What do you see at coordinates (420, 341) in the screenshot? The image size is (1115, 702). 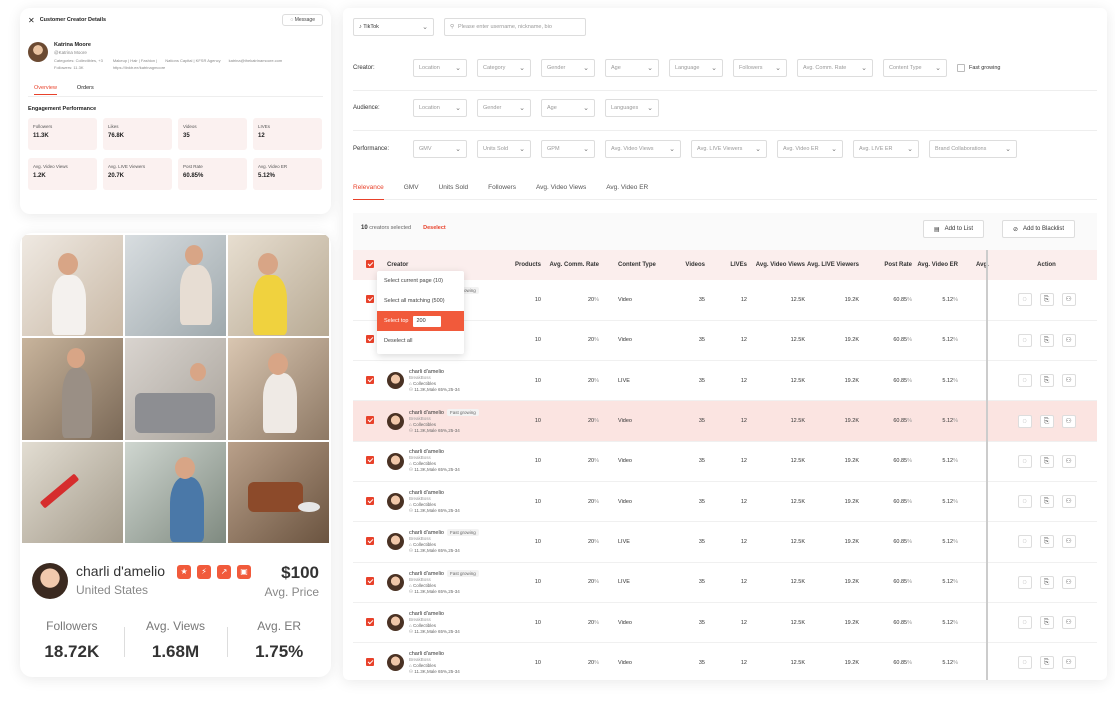 I see `deselect-all-option: Deselect all` at bounding box center [420, 341].